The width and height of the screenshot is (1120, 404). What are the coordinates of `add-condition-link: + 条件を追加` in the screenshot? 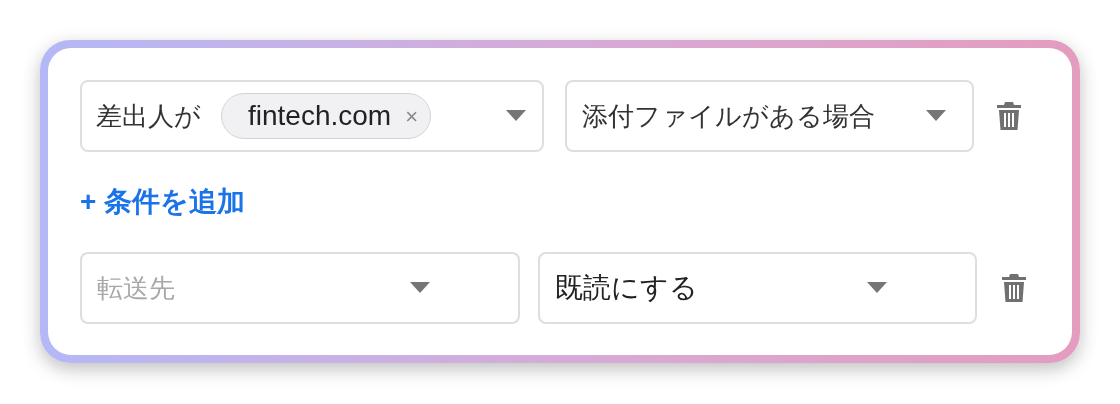 It's located at (163, 202).